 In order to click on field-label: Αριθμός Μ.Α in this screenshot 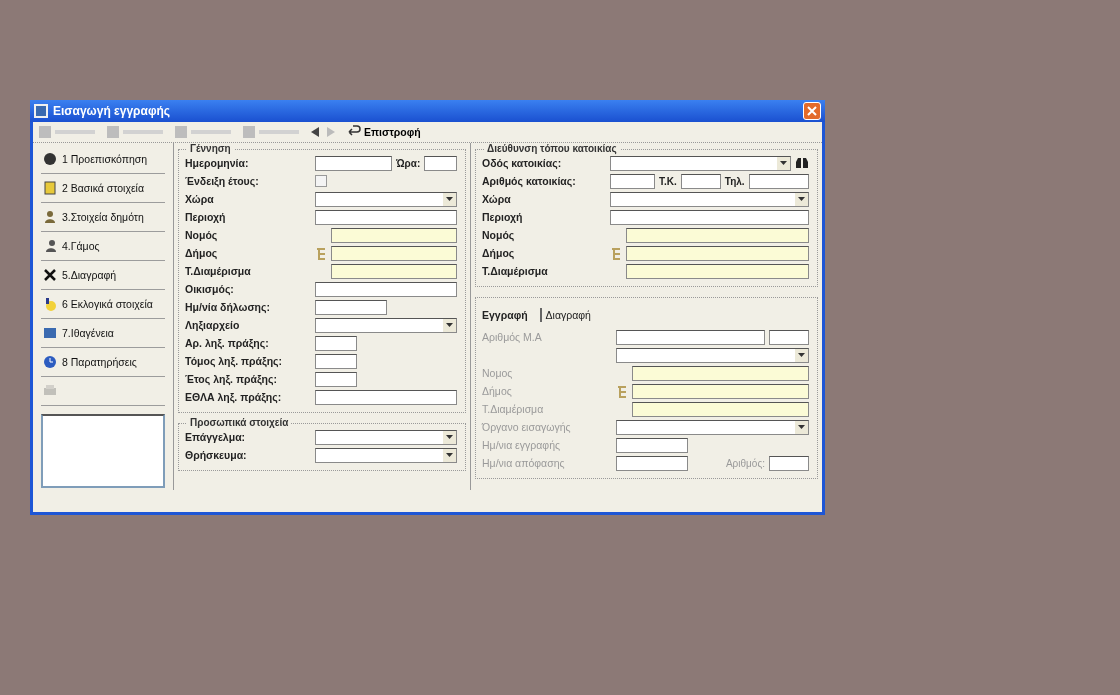, I will do `click(512, 337)`.